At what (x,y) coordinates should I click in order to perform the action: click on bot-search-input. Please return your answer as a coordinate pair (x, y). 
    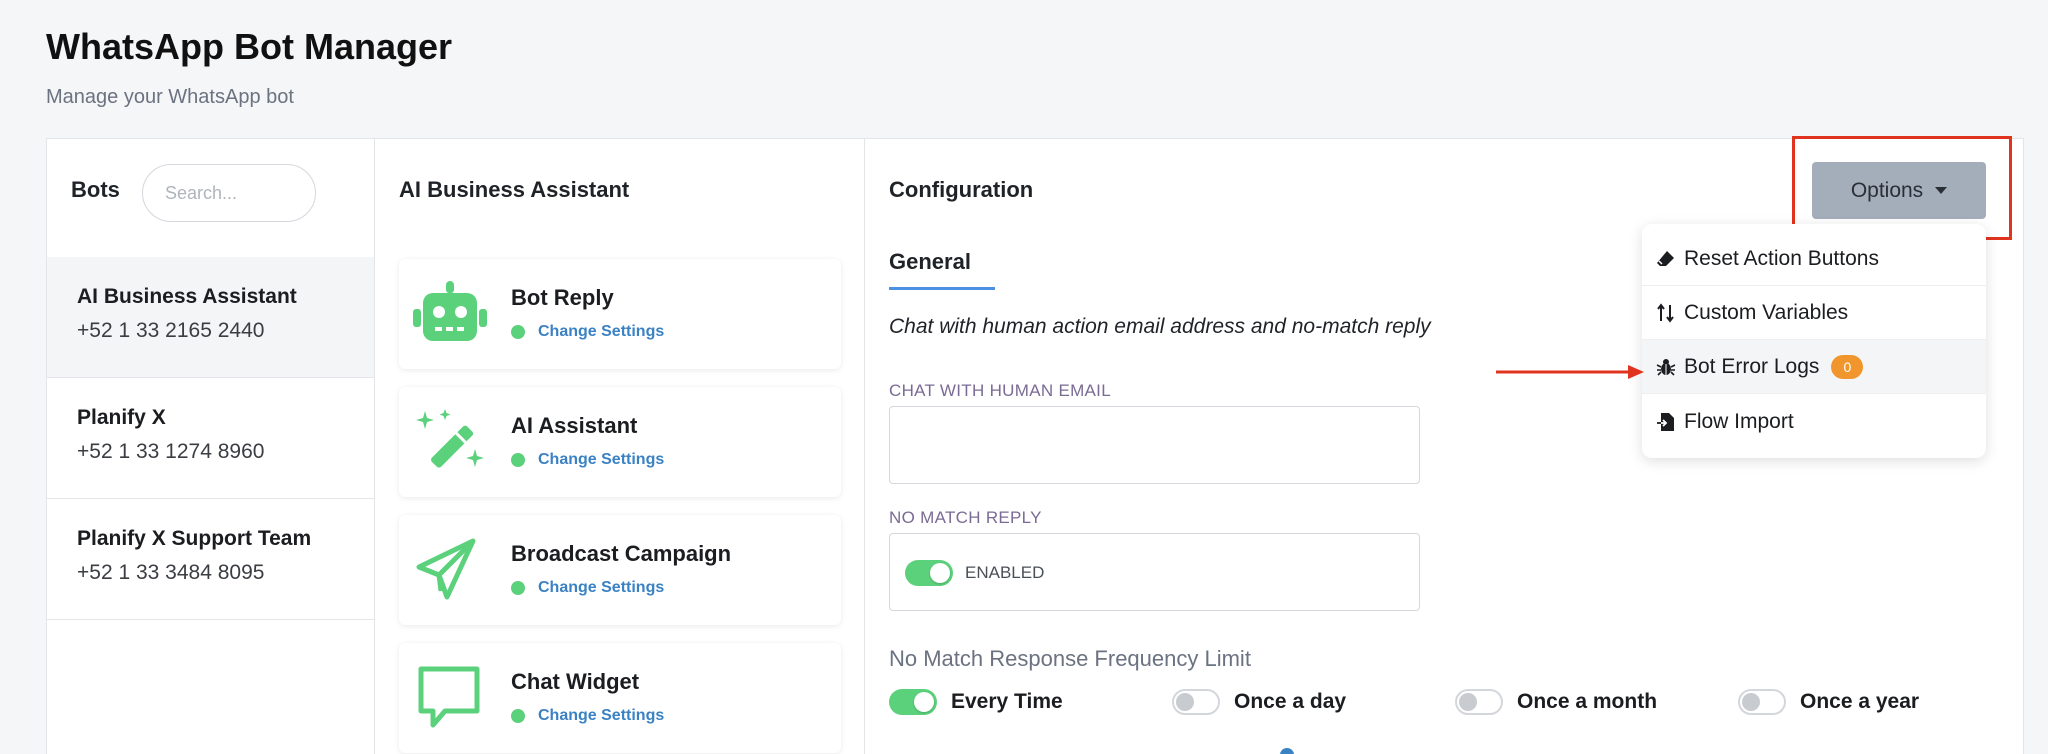
    Looking at the image, I should click on (229, 193).